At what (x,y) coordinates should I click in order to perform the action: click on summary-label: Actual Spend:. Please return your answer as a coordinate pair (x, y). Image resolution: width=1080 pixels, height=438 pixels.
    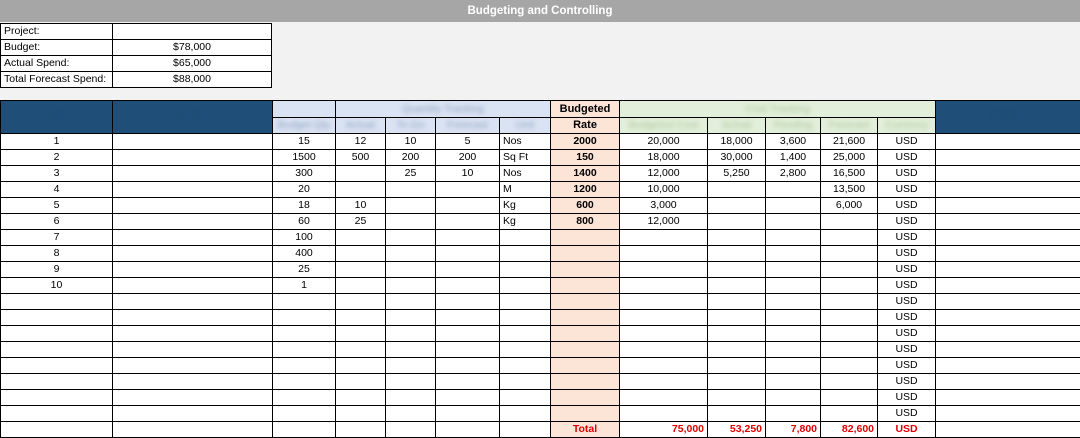
    Looking at the image, I should click on (57, 64).